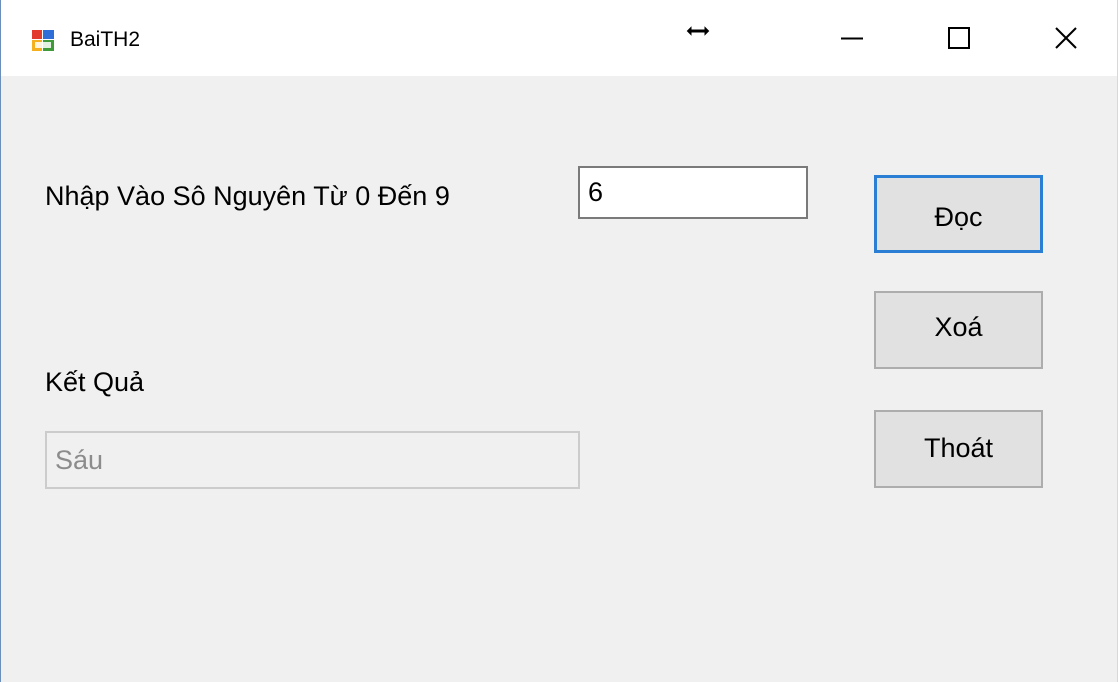 The width and height of the screenshot is (1118, 682). I want to click on minimize-icon, so click(852, 38).